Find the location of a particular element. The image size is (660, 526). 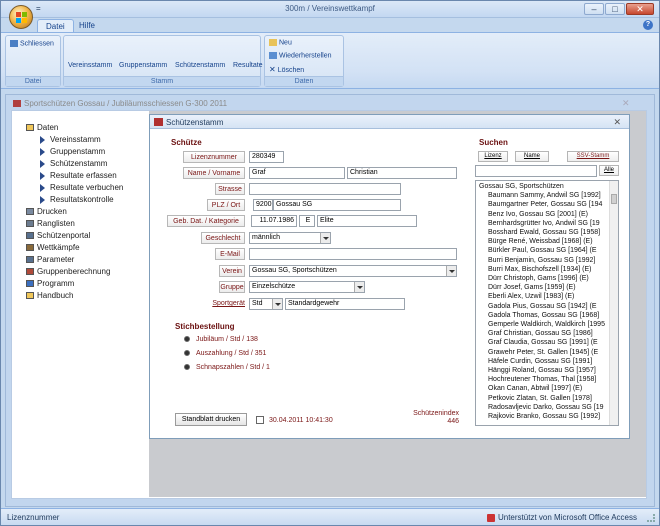

list-item: Baumann Sammy, Andwil SG [1992] is located at coordinates (544, 195).